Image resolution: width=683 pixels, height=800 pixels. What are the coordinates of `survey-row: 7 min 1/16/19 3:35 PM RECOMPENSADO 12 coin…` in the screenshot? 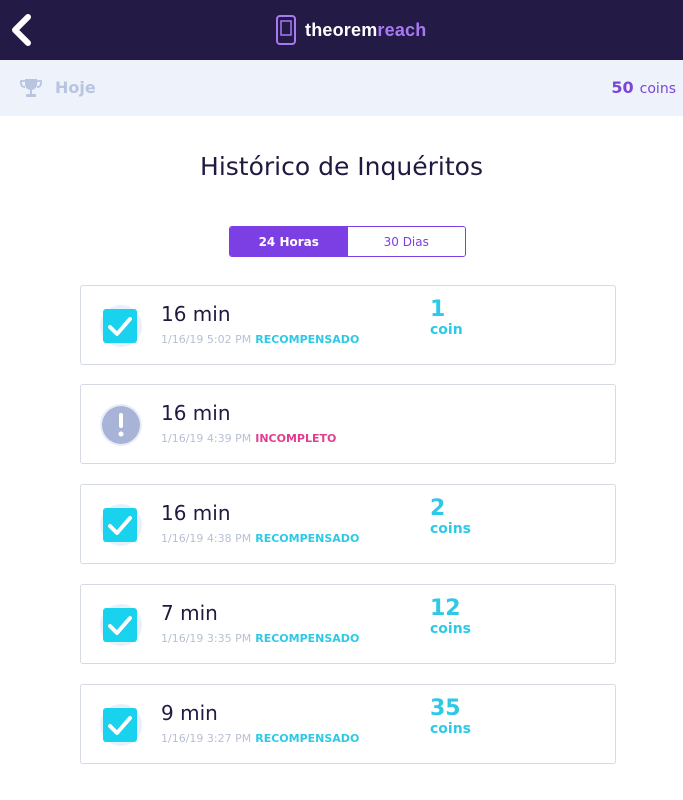 It's located at (348, 624).